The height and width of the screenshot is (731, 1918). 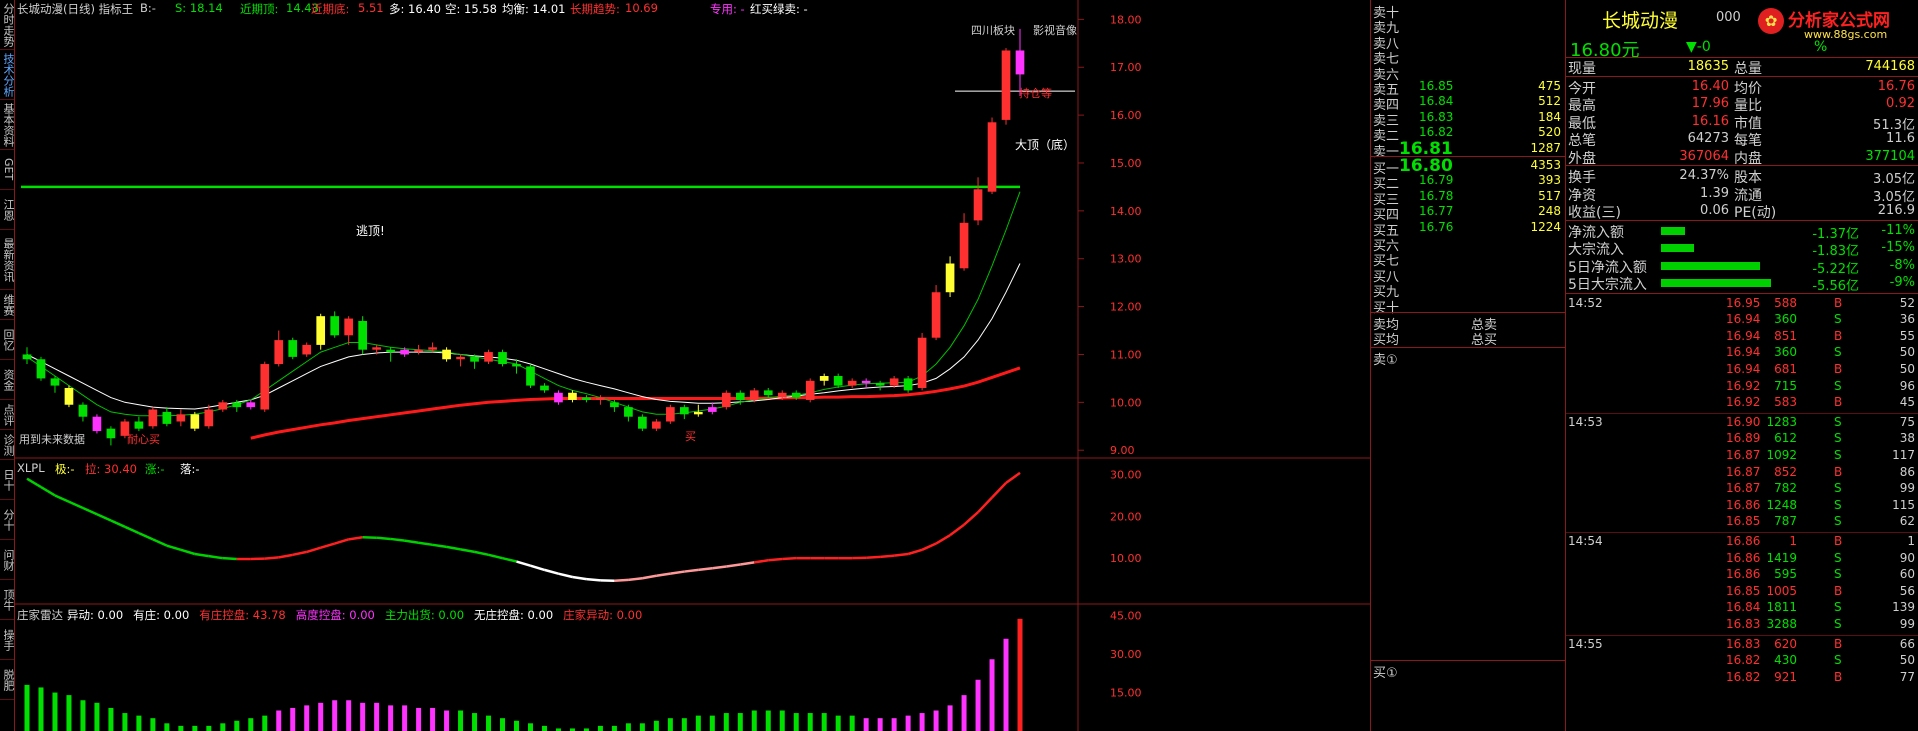 What do you see at coordinates (1835, 286) in the screenshot?
I see `flow-value: -5.56亿` at bounding box center [1835, 286].